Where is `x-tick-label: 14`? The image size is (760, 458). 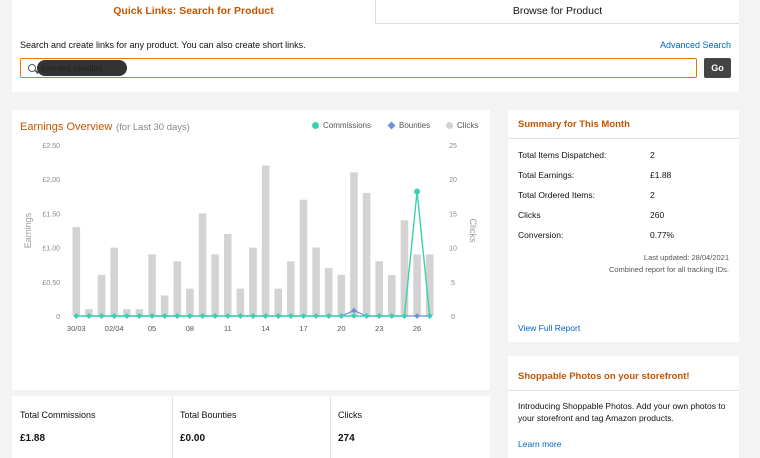
x-tick-label: 14 is located at coordinates (265, 328).